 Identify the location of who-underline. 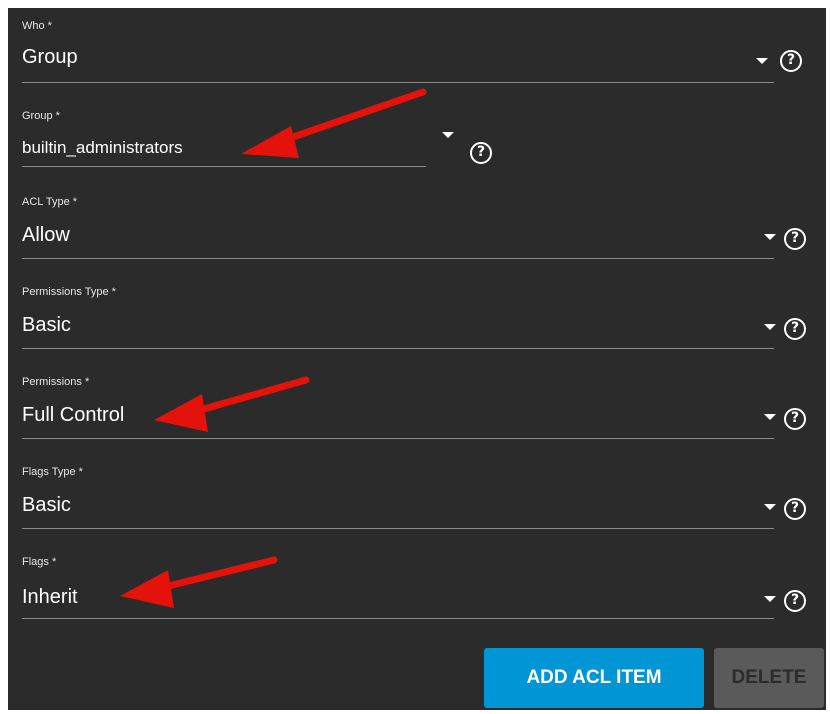
(398, 82).